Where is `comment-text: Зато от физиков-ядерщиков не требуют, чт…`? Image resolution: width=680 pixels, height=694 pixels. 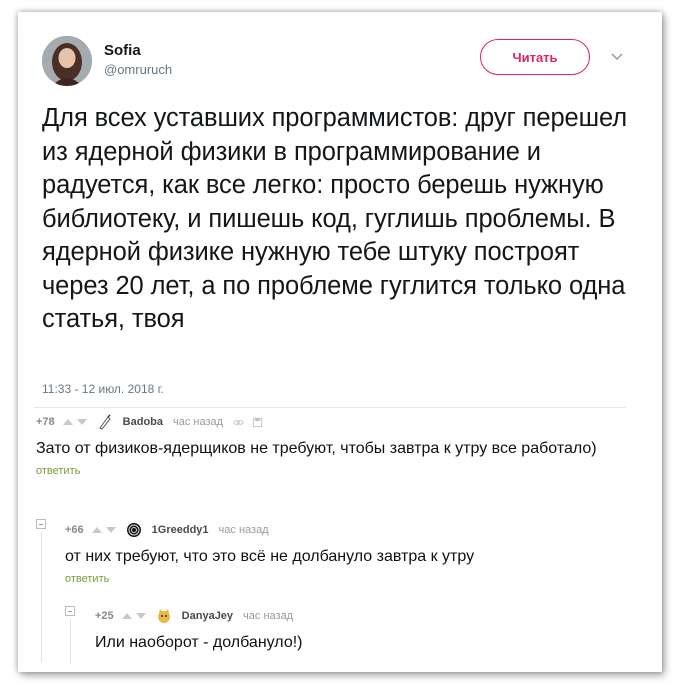 comment-text: Зато от физиков-ядерщиков не требуют, чт… is located at coordinates (316, 448).